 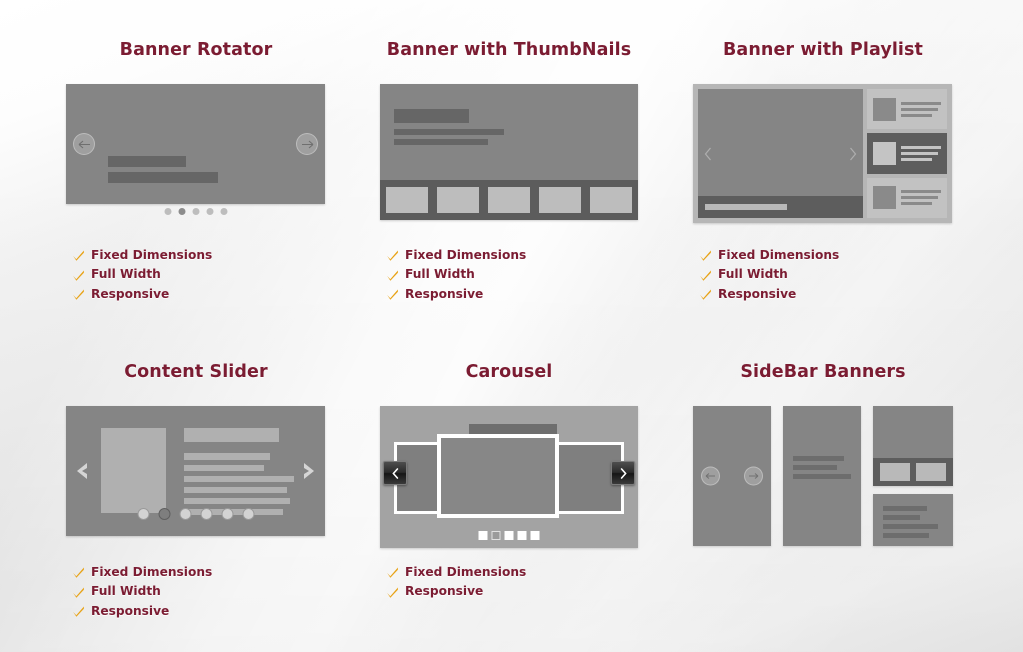 I want to click on sidebar-prev-button, so click(x=710, y=476).